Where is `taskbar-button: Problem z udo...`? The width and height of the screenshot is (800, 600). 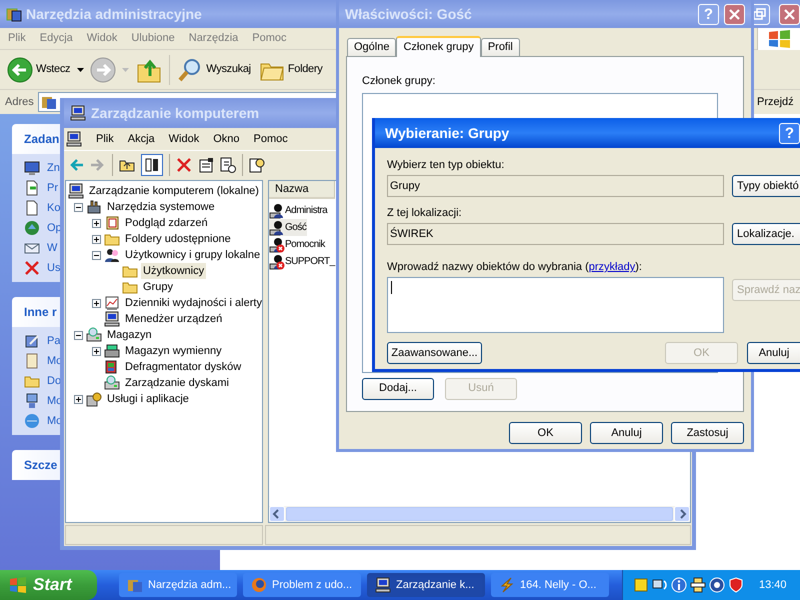
taskbar-button: Problem z udo... is located at coordinates (302, 585).